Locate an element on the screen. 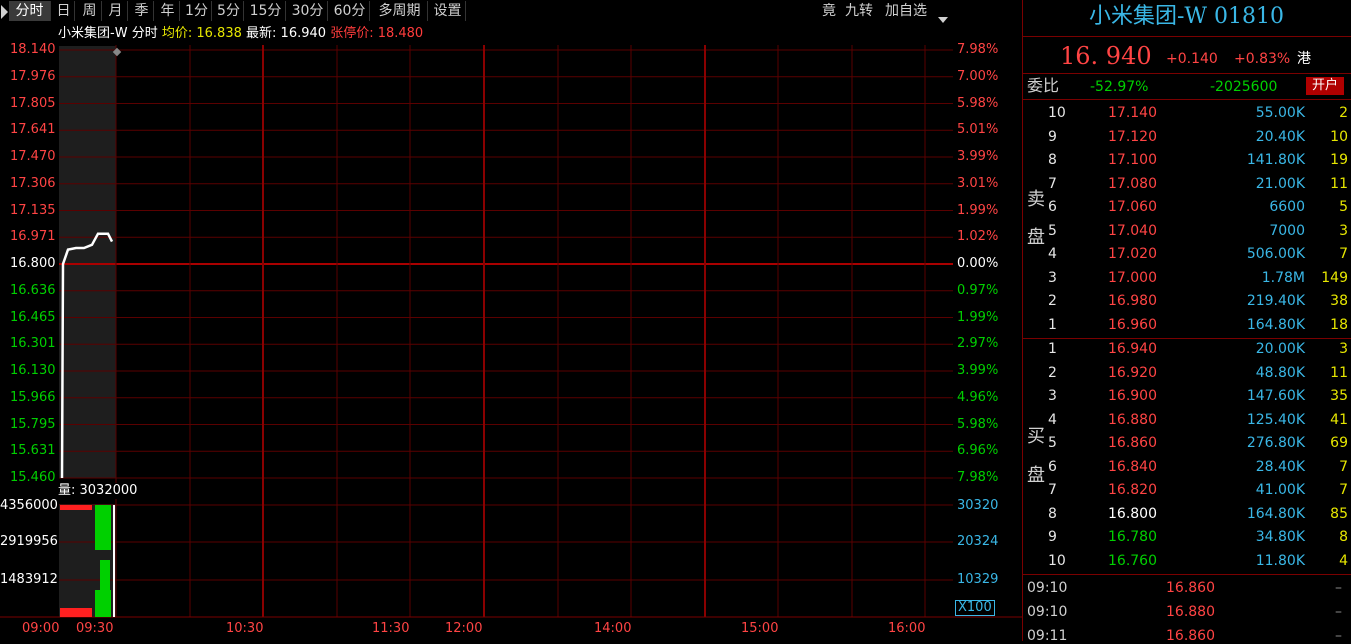  level-number: 3 is located at coordinates (1052, 396).